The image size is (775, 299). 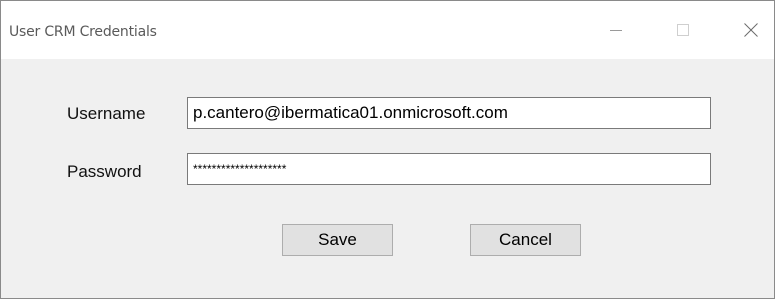 I want to click on username-field, so click(x=449, y=113).